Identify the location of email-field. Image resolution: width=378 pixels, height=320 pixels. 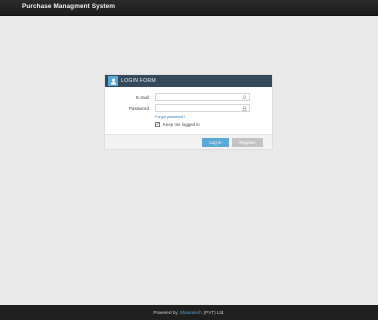
(202, 97).